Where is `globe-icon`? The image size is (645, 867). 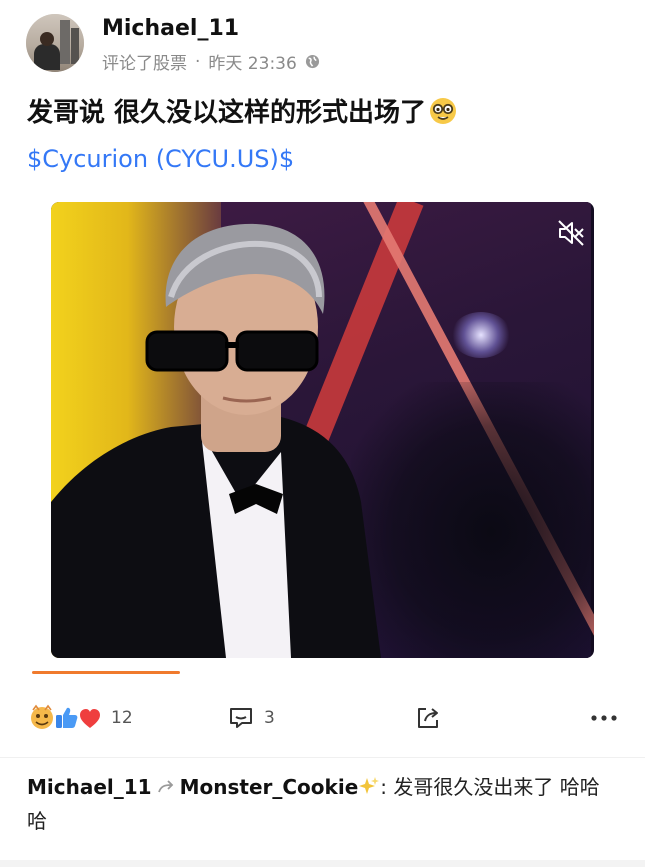
globe-icon is located at coordinates (312, 61).